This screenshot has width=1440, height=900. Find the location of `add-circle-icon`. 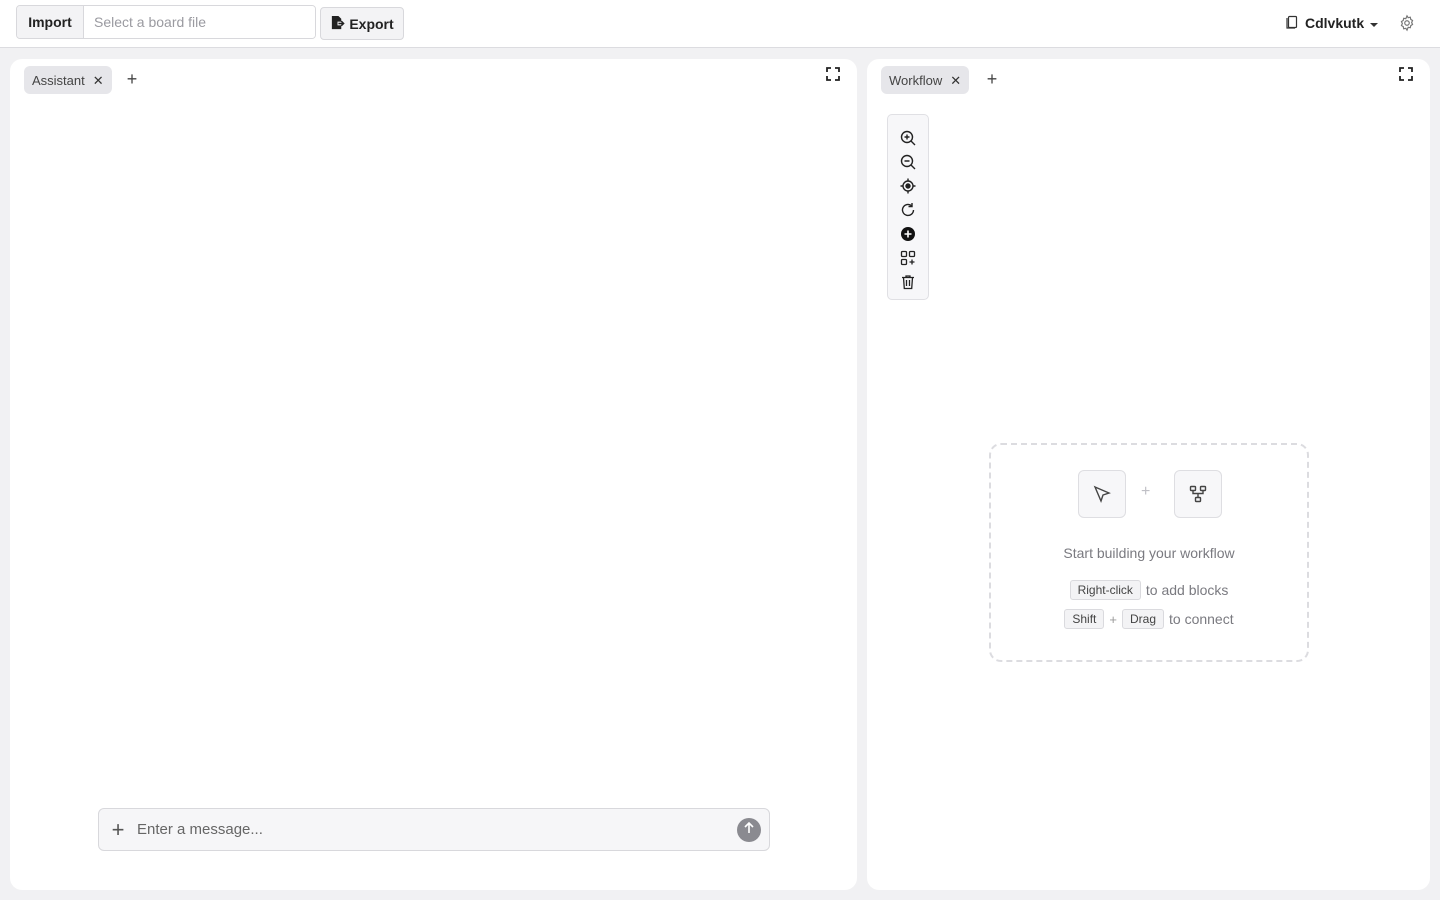

add-circle-icon is located at coordinates (908, 234).